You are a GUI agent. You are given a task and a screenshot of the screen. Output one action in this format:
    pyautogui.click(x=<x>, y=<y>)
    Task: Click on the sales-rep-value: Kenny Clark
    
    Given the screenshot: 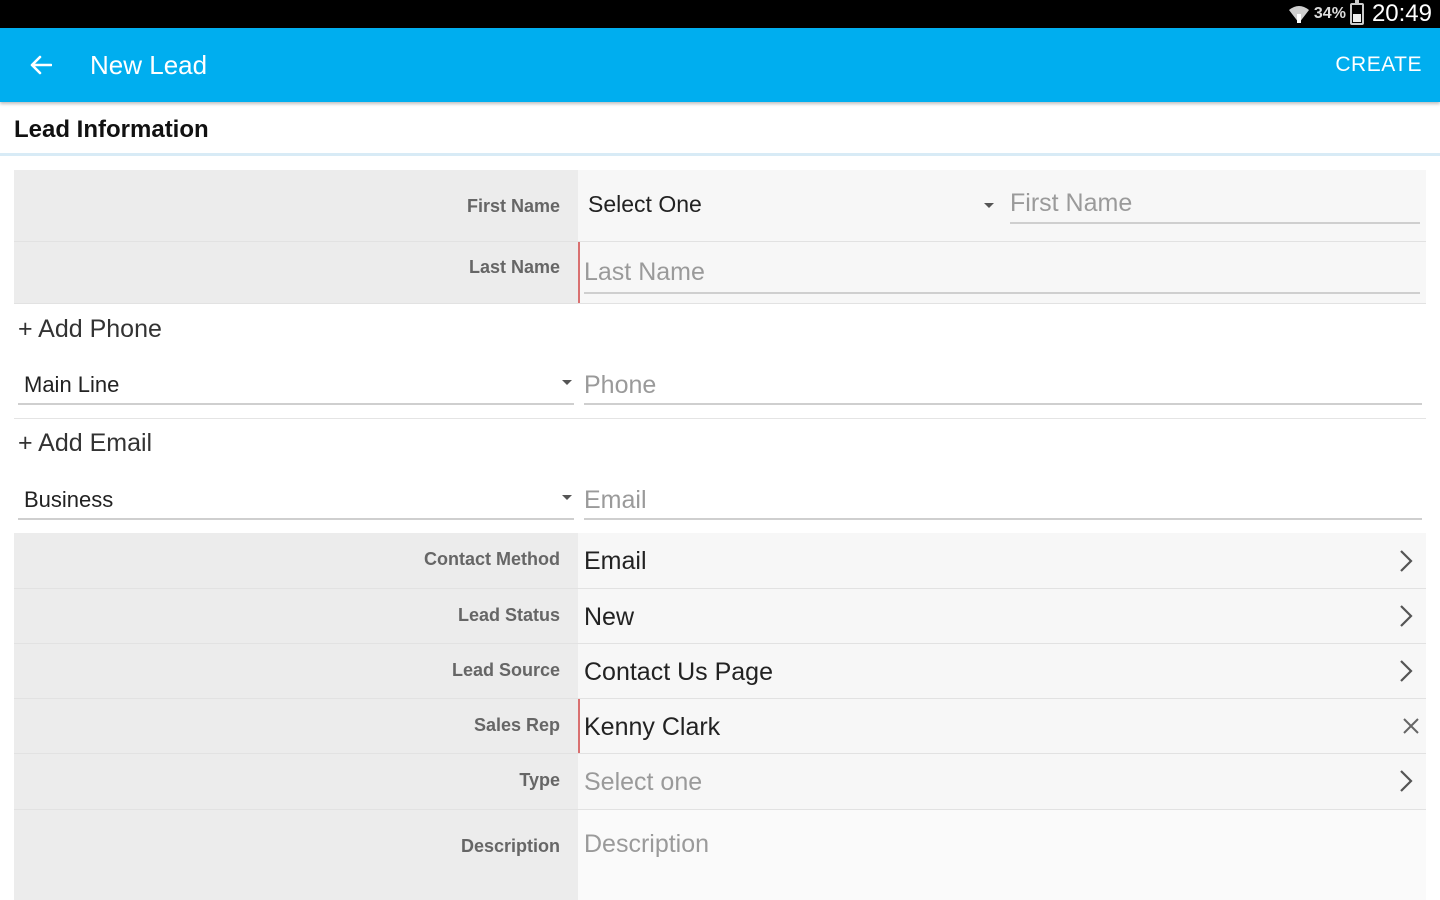 What is the action you would take?
    pyautogui.click(x=1002, y=726)
    